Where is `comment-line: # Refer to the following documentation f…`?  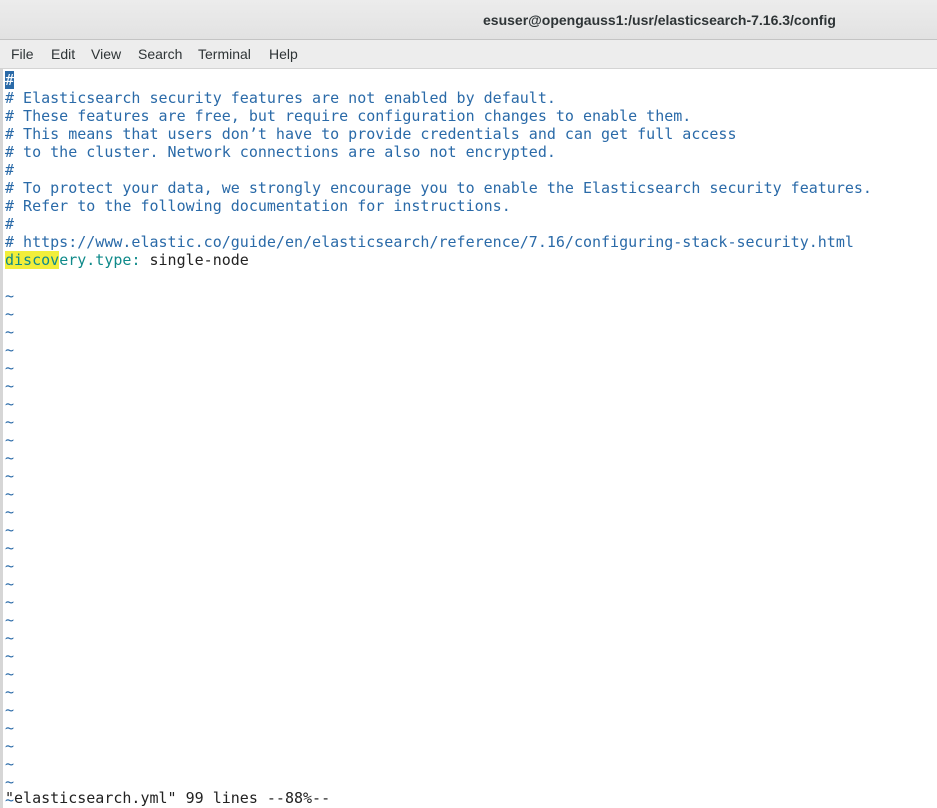
comment-line: # Refer to the following documentation f… is located at coordinates (258, 206).